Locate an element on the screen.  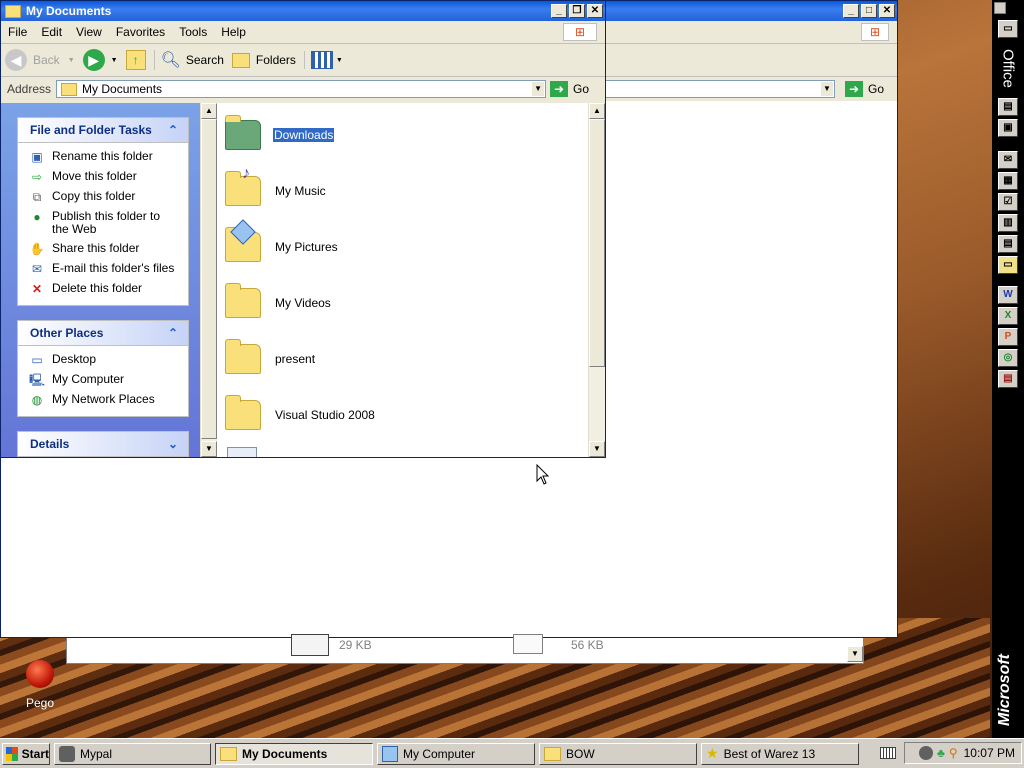
new-document-icon: ▤ is located at coordinates (1008, 107).